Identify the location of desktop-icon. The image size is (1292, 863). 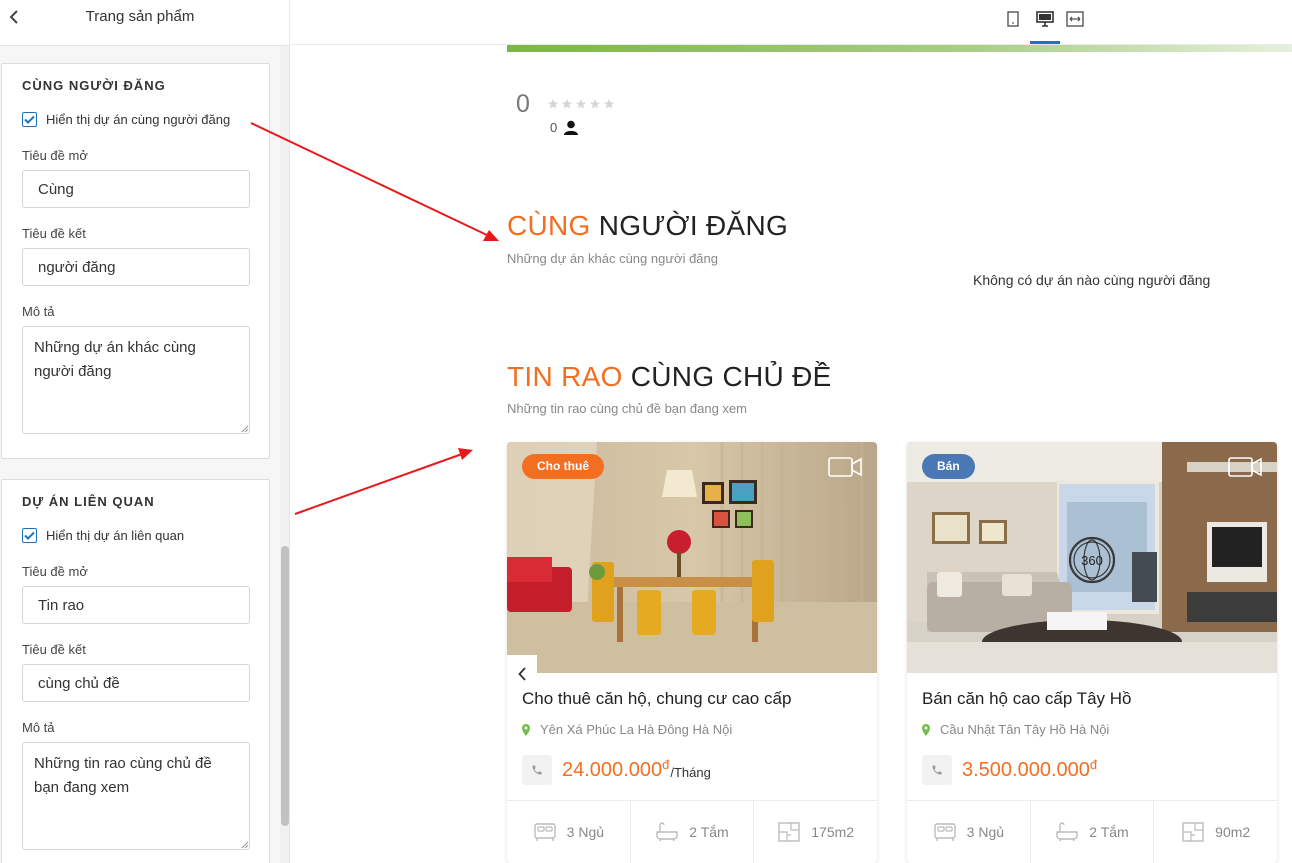
(1045, 19).